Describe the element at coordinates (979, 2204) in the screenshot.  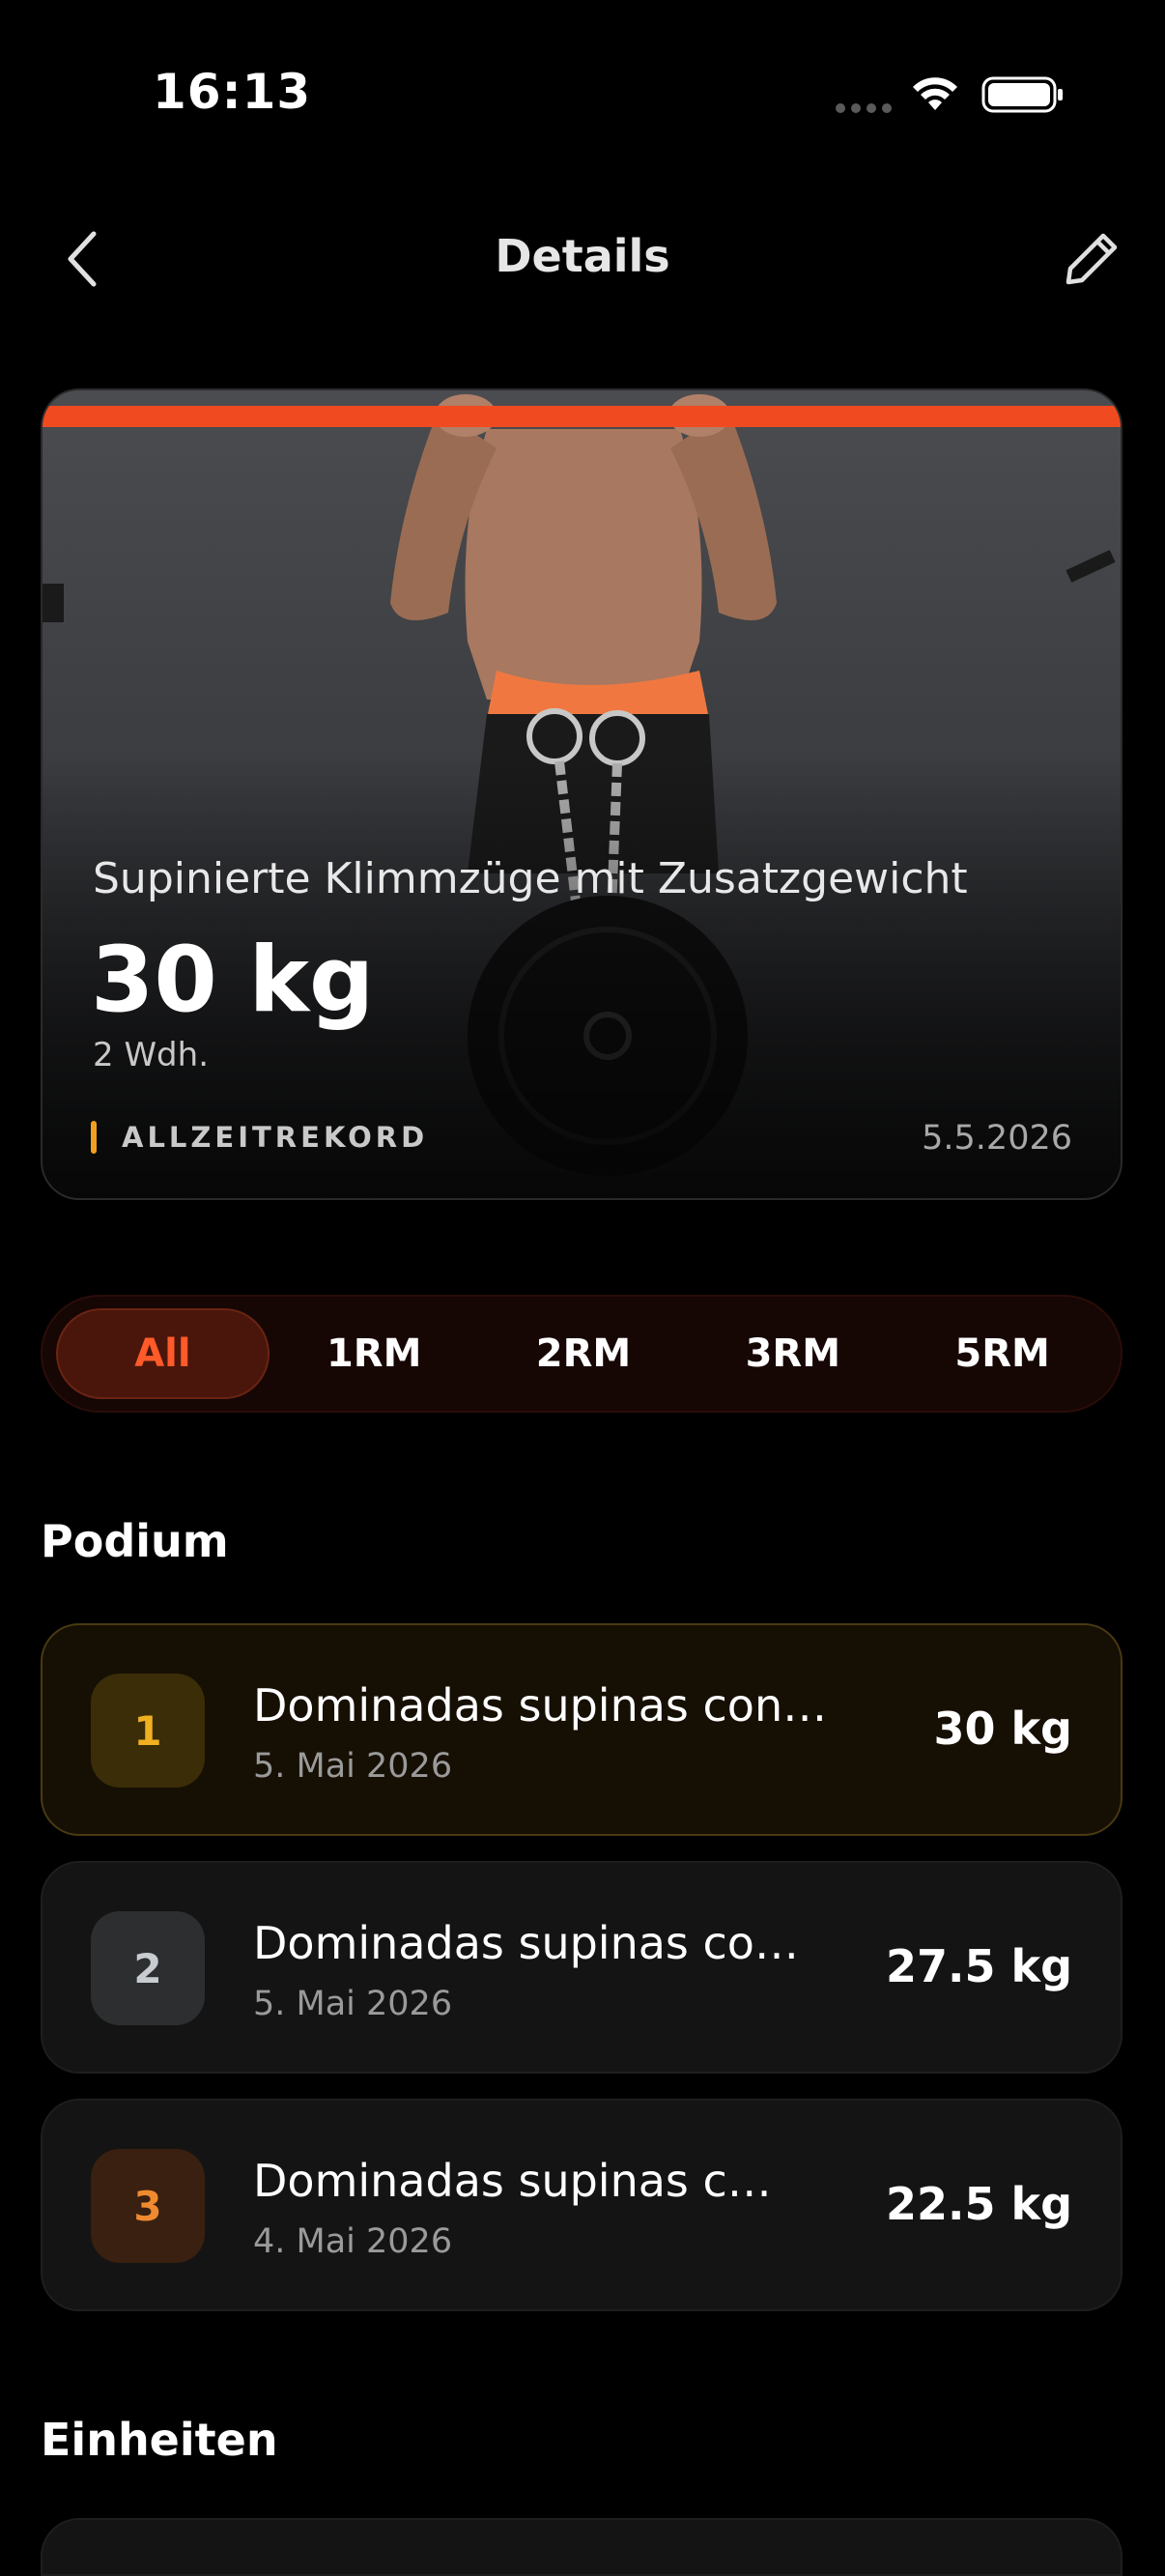
I see `podium-entry-weight: 22.5 kg` at that location.